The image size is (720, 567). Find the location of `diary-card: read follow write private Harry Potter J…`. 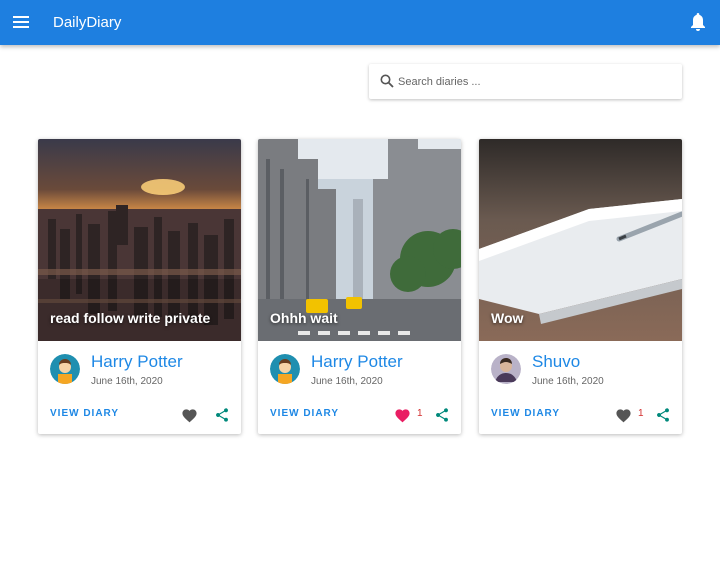

diary-card: read follow write private Harry Potter J… is located at coordinates (139, 286).